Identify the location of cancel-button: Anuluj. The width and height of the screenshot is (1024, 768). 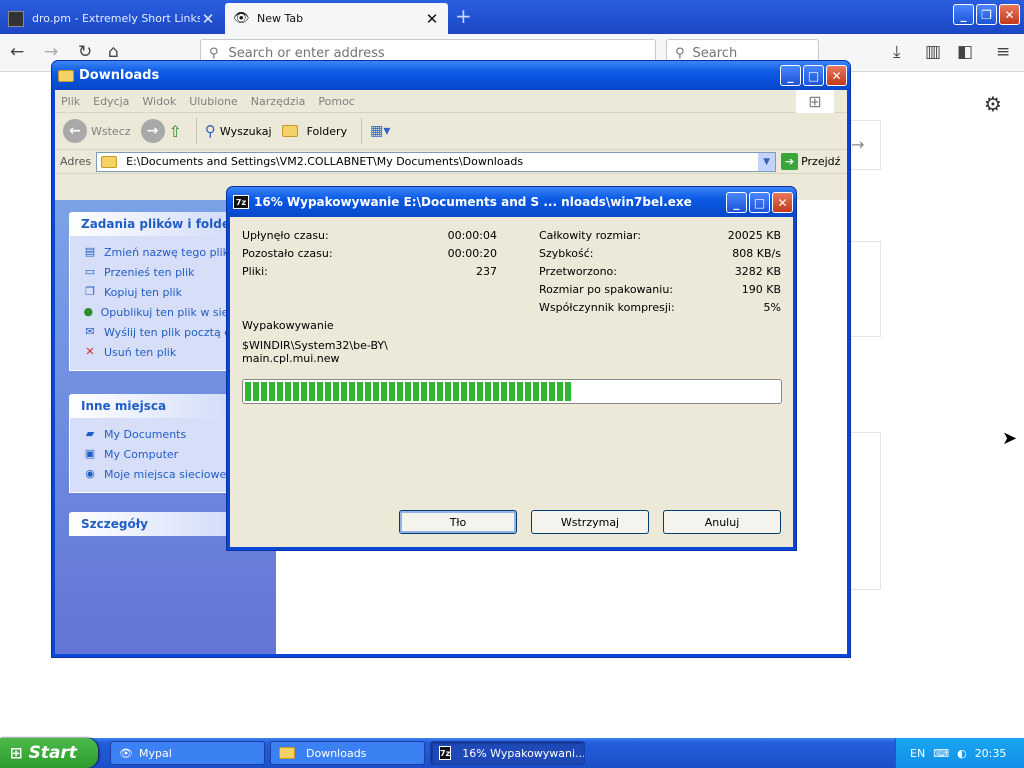
(722, 522).